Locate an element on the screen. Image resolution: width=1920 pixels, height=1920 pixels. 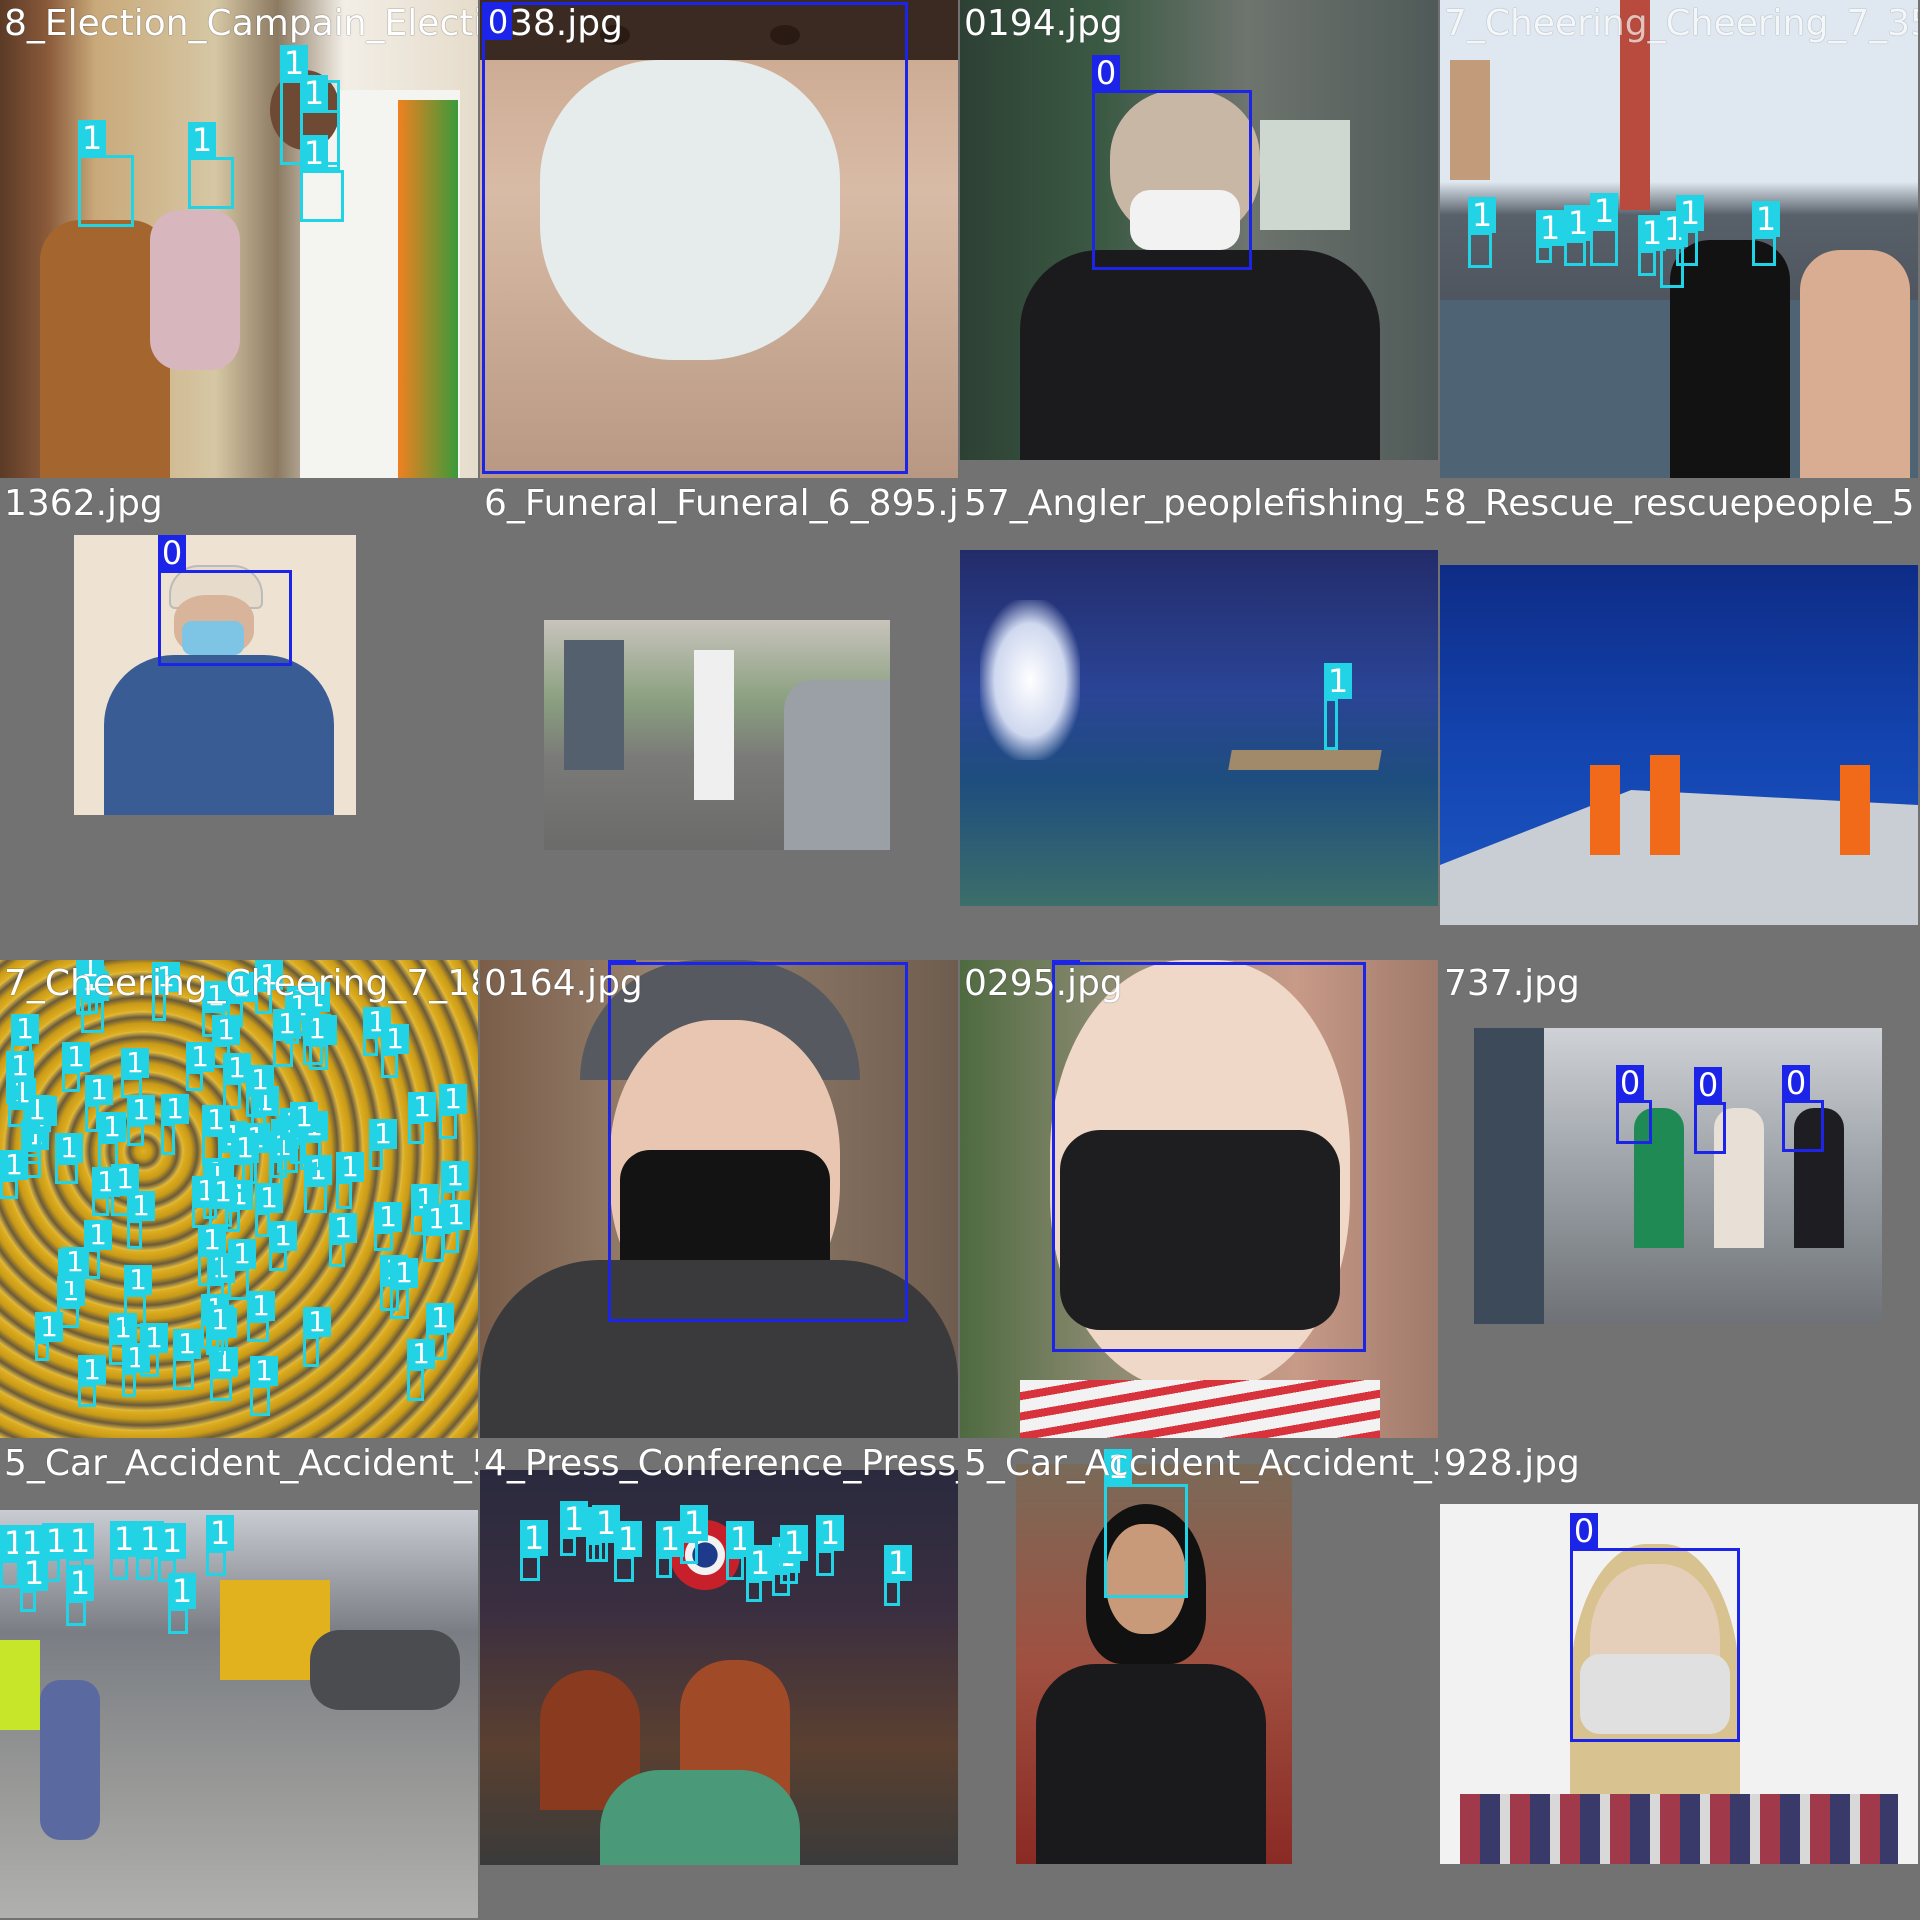
tile-filename: 8_Election_Campain_Election_Campaign_8_3 is located at coordinates (241, 23).